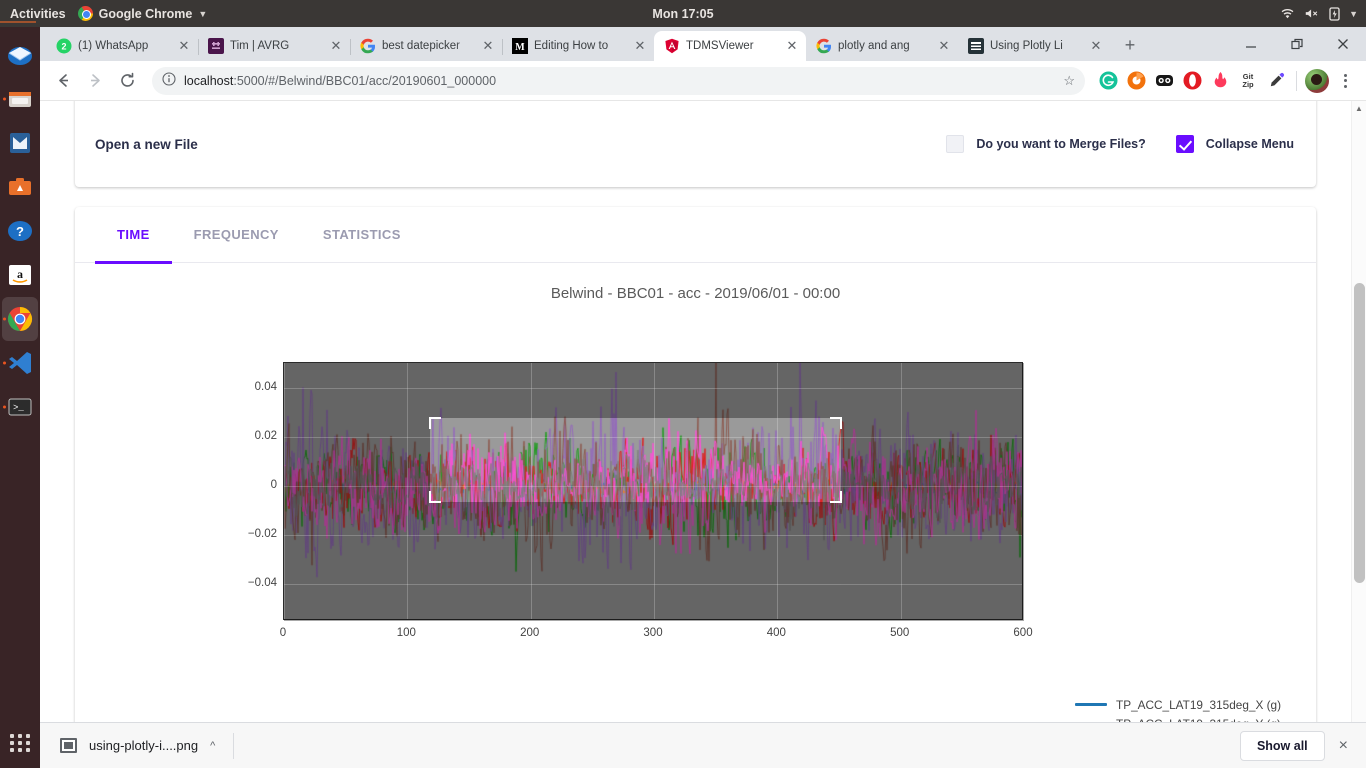 This screenshot has height=768, width=1366. I want to click on show-applications-button, so click(20, 743).